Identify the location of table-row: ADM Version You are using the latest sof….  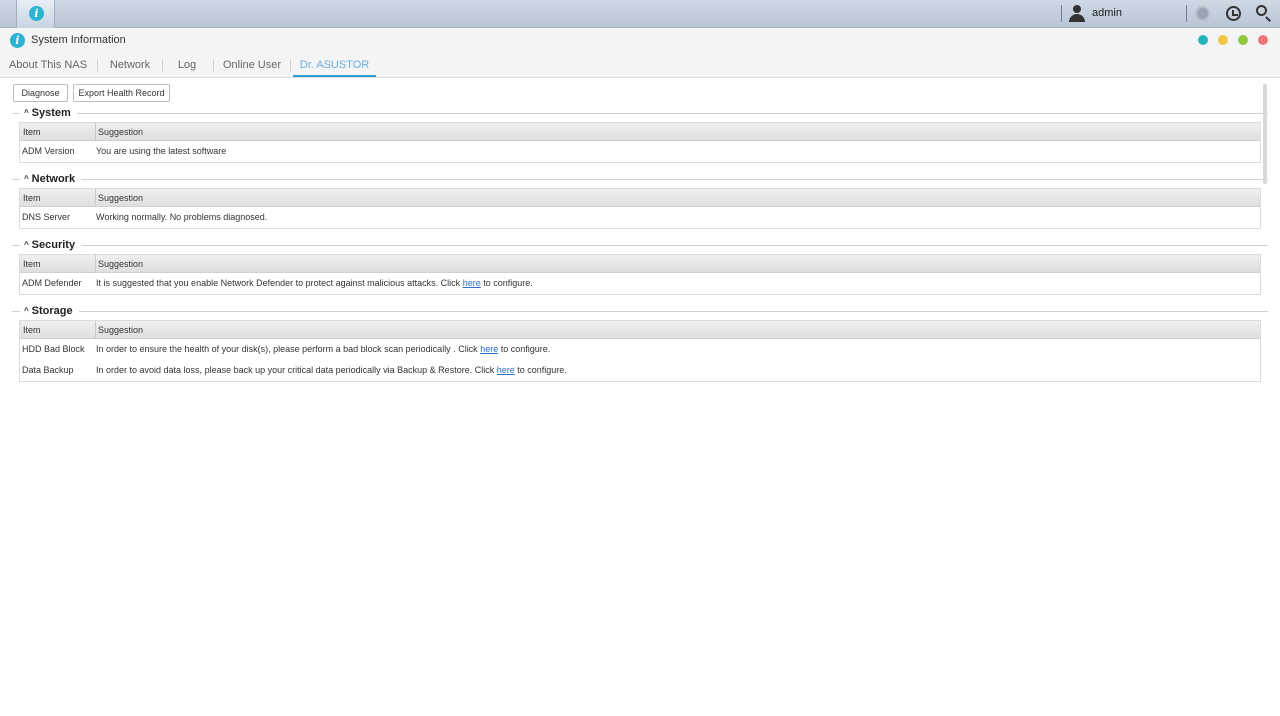
(640, 151).